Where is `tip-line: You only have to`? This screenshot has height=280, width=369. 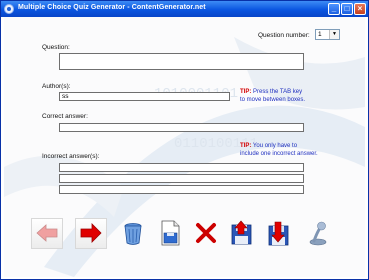
tip-line: You only have to is located at coordinates (275, 146).